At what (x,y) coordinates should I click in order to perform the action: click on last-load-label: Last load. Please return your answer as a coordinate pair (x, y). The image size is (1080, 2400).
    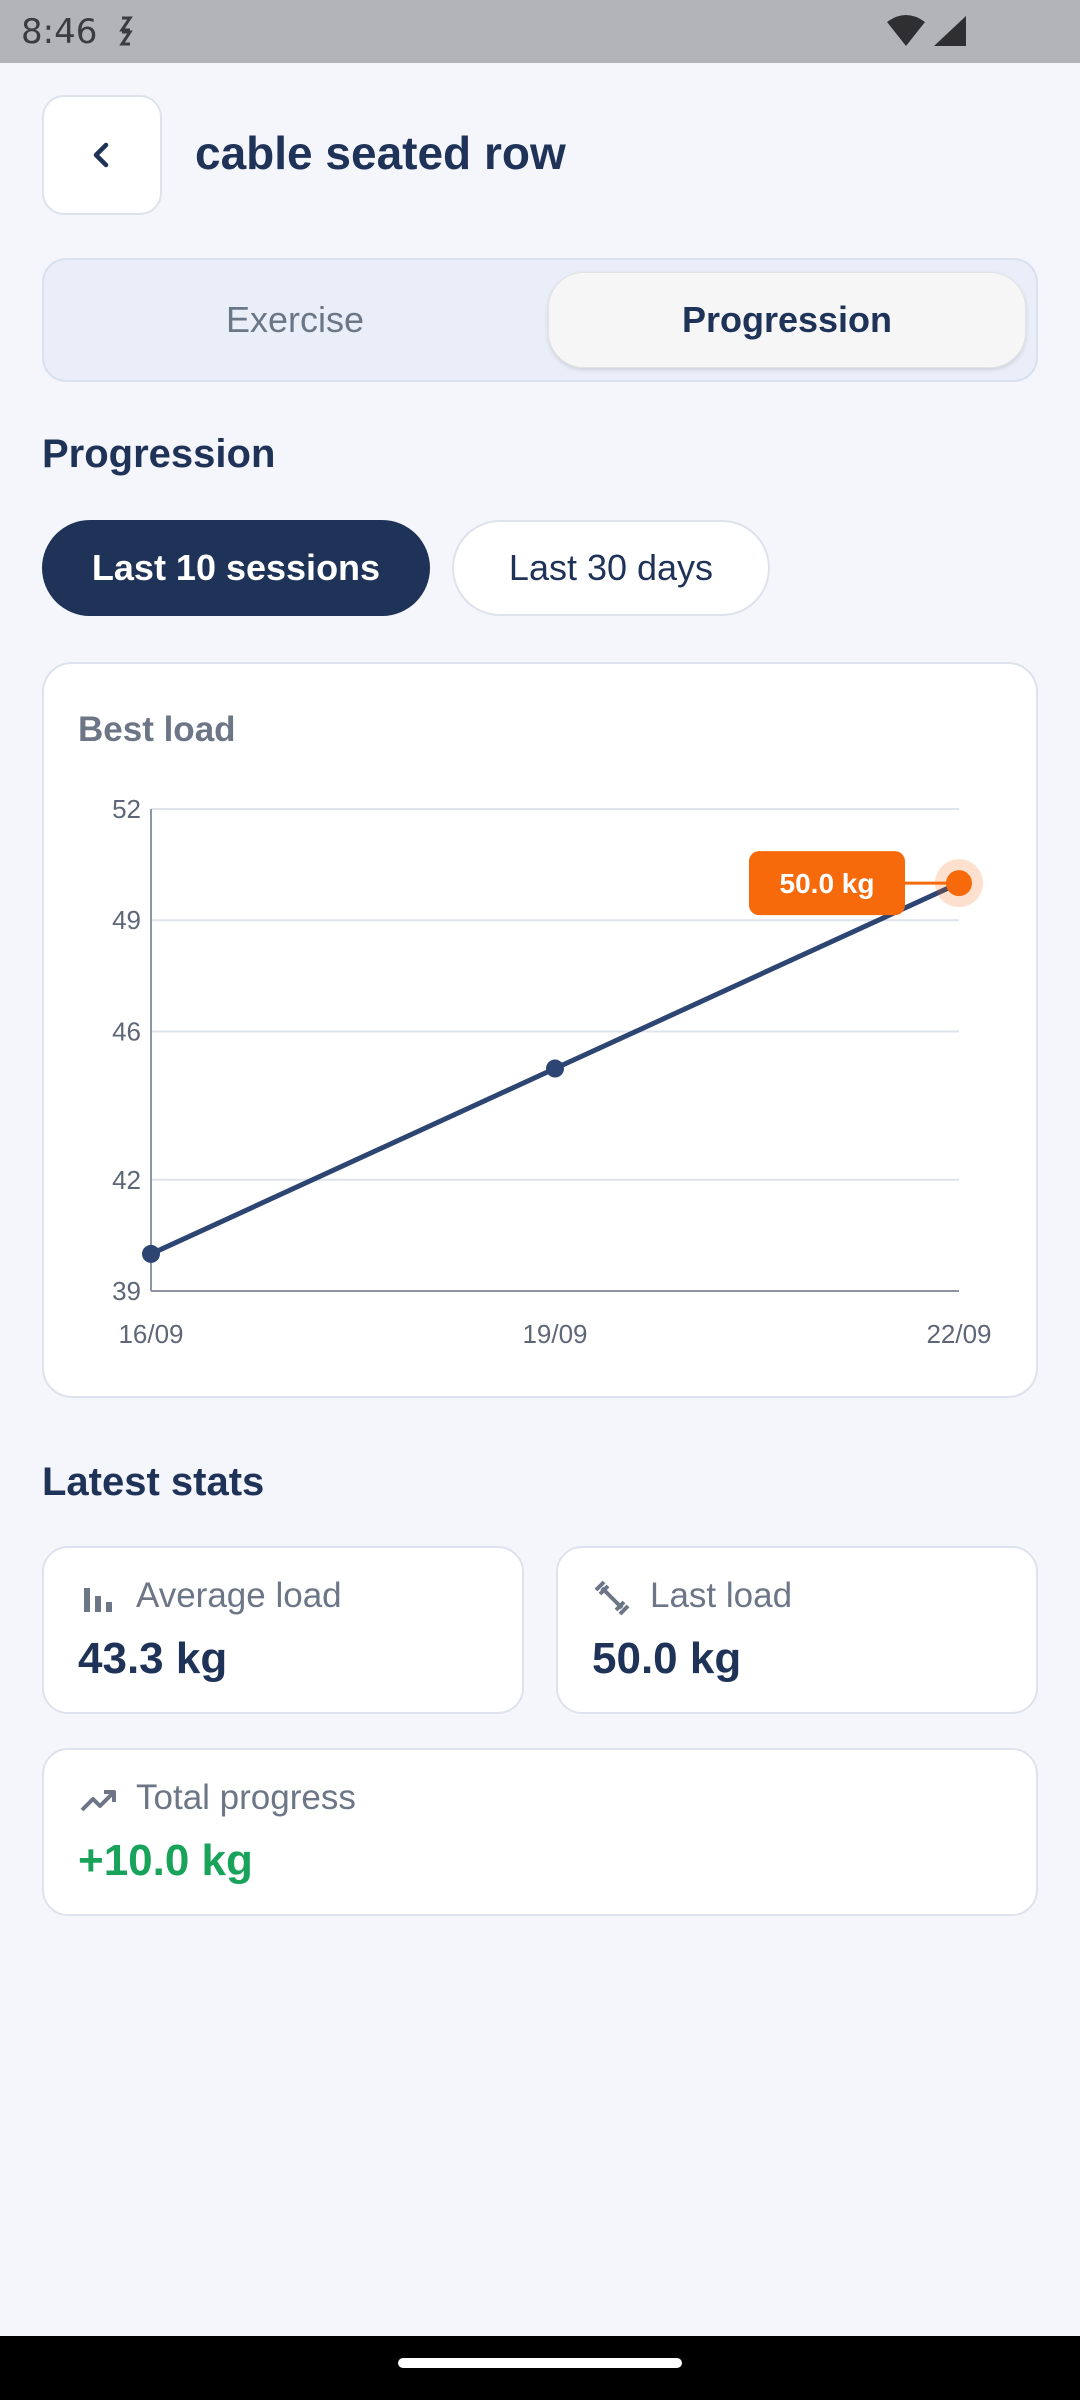
    Looking at the image, I should click on (721, 1595).